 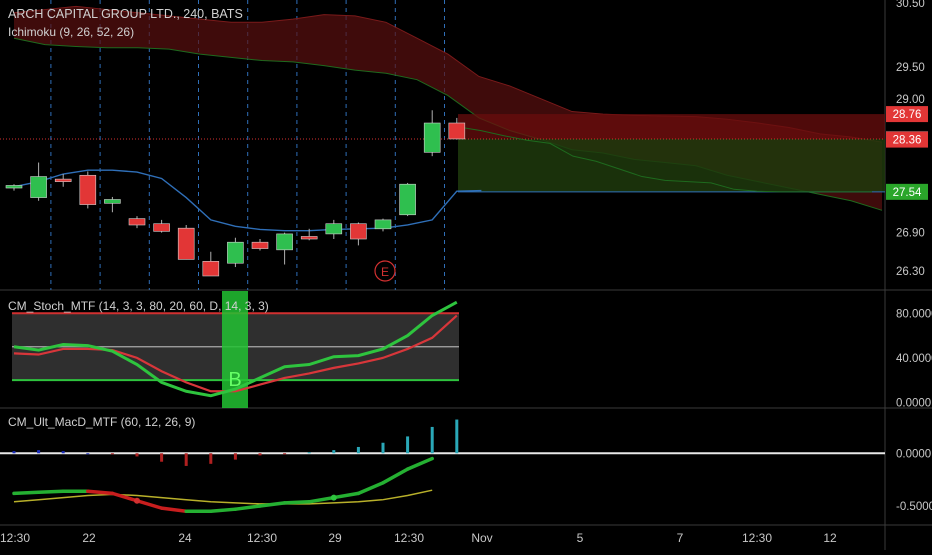 I want to click on price-tick-label: 26.90, so click(x=910, y=234).